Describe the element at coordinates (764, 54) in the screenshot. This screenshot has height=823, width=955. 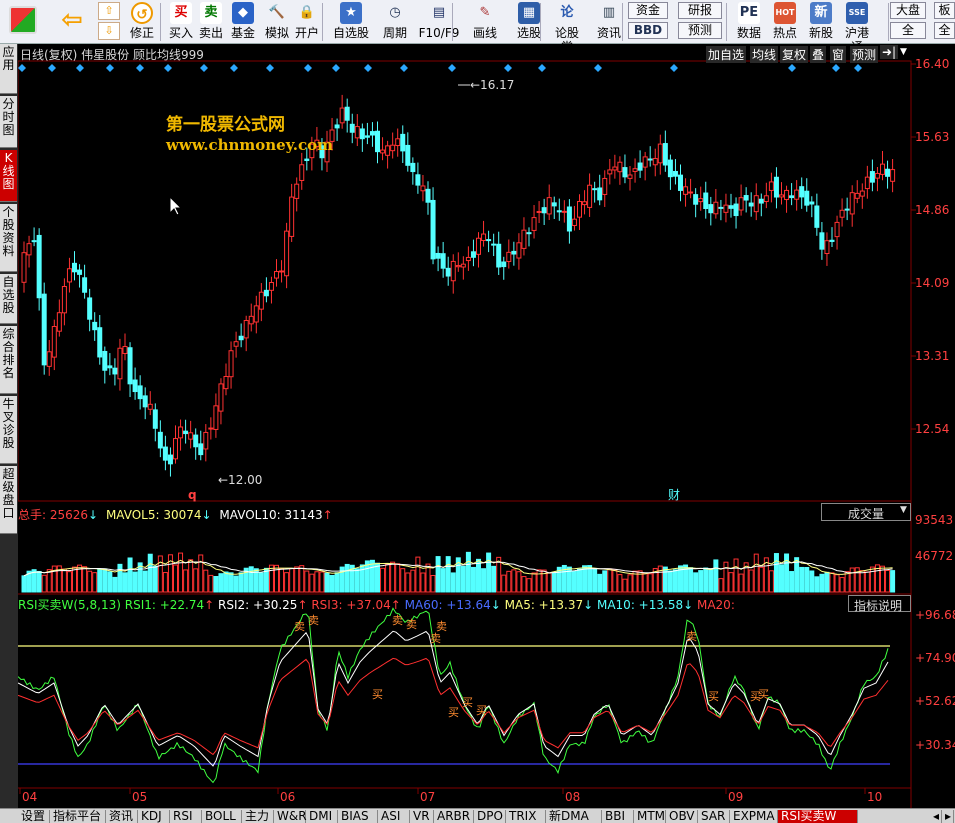
I see `header-button-1: 均线` at that location.